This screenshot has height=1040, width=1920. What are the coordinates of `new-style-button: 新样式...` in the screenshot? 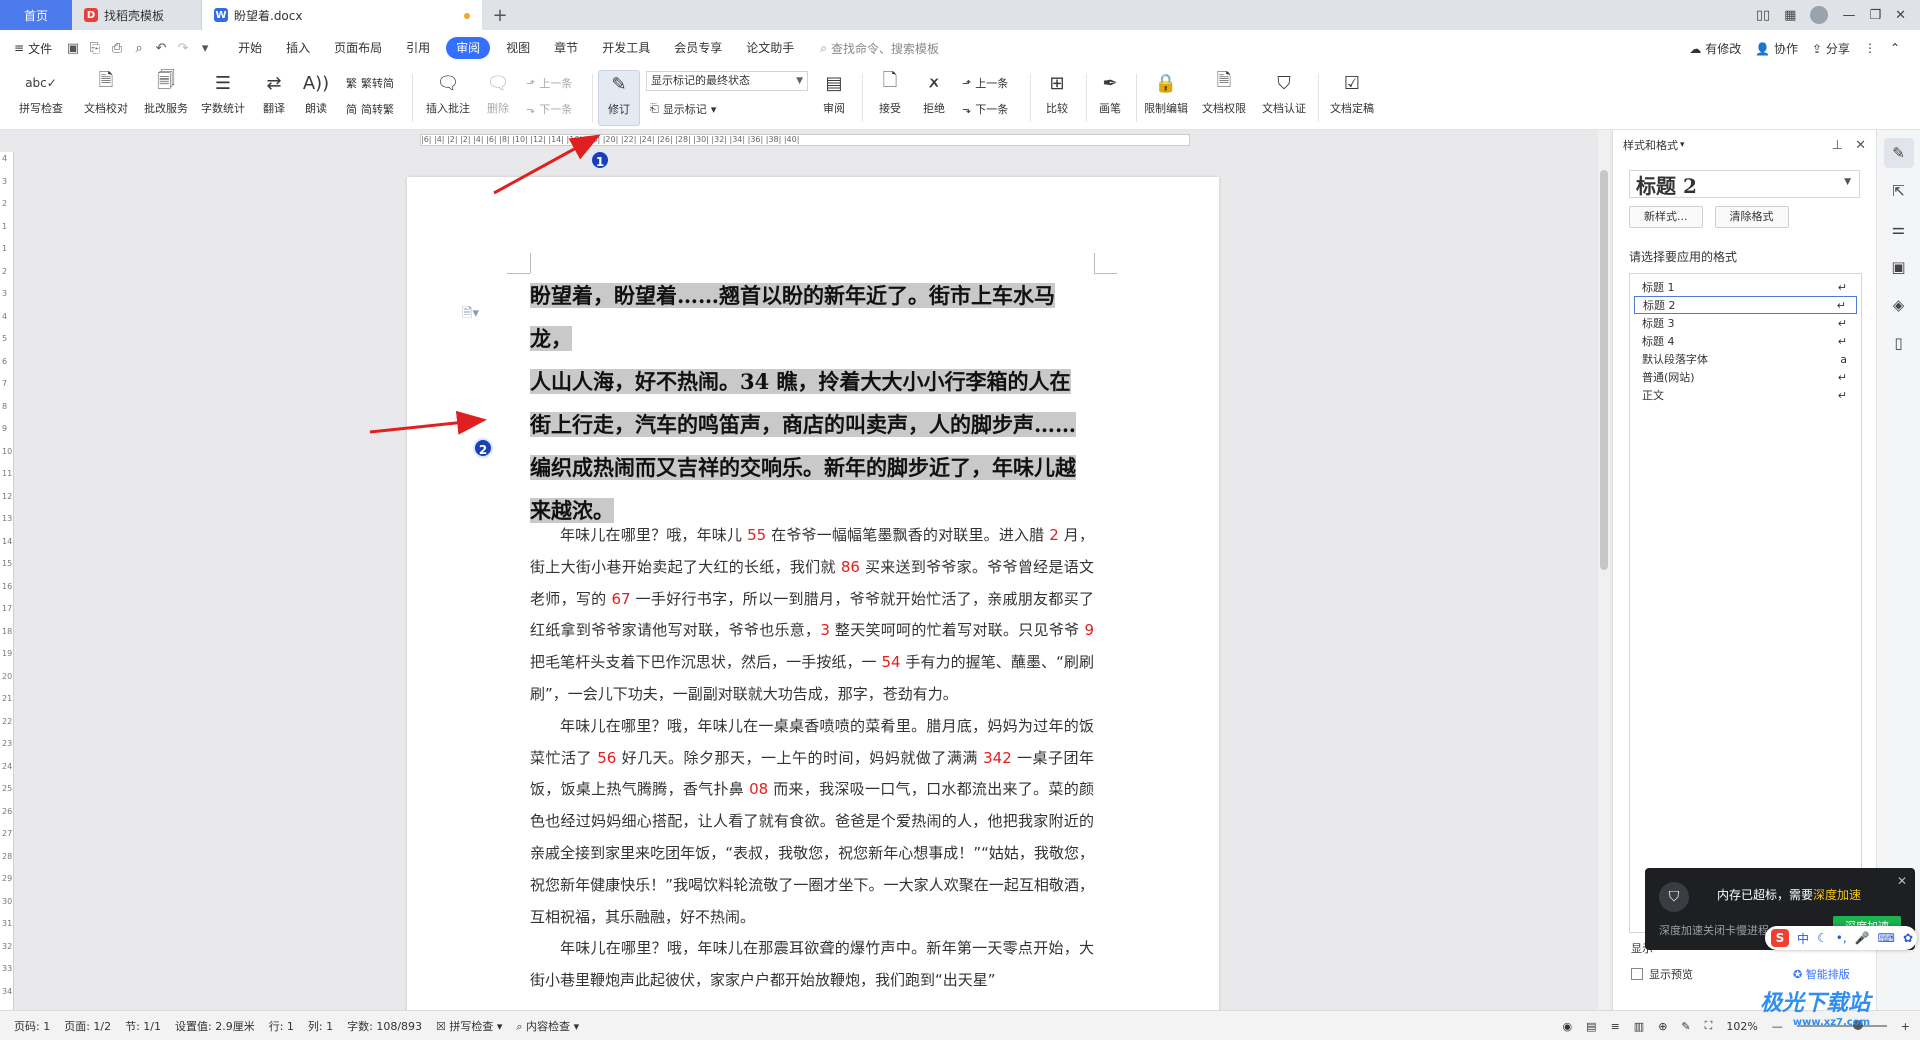 It's located at (1666, 217).